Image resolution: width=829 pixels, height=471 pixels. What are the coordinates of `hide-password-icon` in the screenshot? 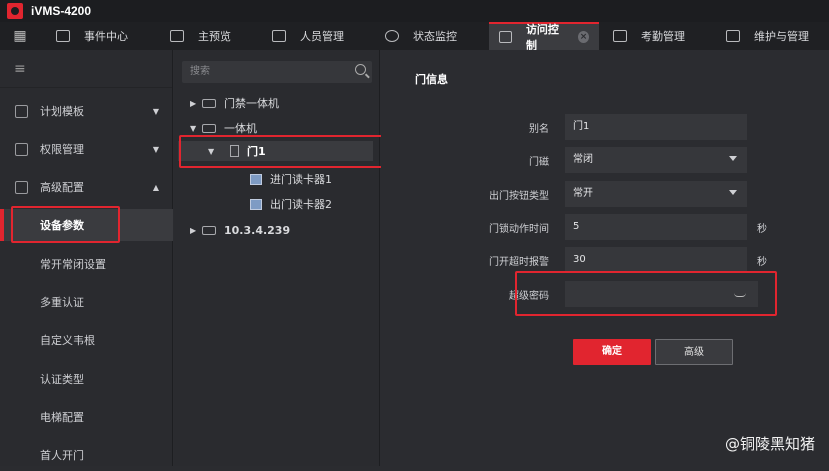 It's located at (740, 295).